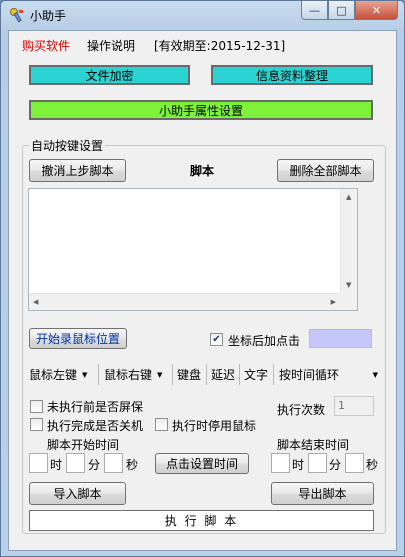 This screenshot has width=405, height=557. What do you see at coordinates (220, 46) in the screenshot?
I see `validity-label: [有效期至:2015-12-31]` at bounding box center [220, 46].